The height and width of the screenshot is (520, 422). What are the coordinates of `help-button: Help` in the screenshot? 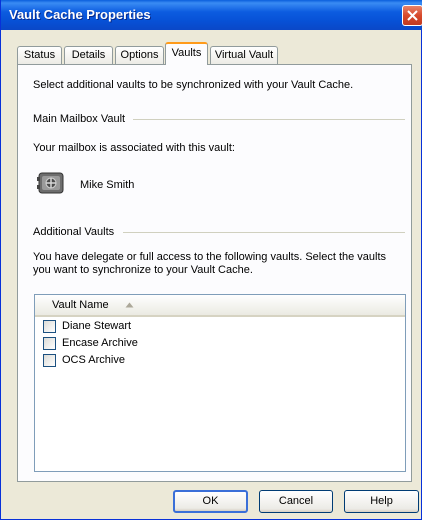 It's located at (381, 501).